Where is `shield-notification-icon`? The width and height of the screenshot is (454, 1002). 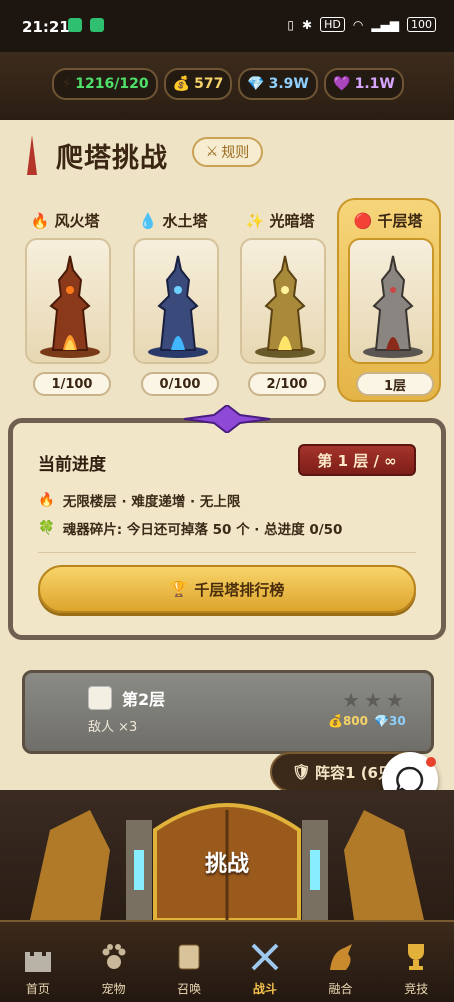
shield-notification-icon is located at coordinates (97, 25).